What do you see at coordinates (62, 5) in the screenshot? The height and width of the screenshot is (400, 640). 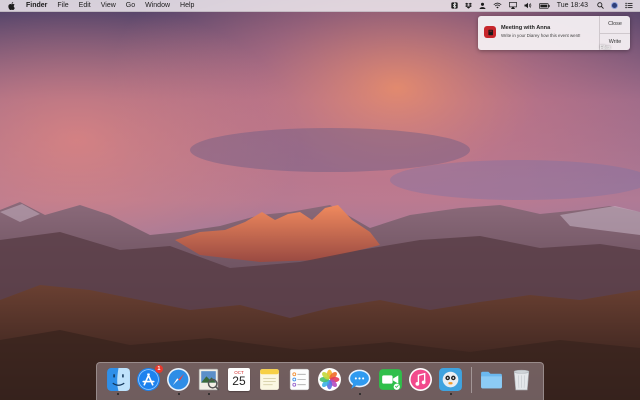 I see `menu-file: File` at bounding box center [62, 5].